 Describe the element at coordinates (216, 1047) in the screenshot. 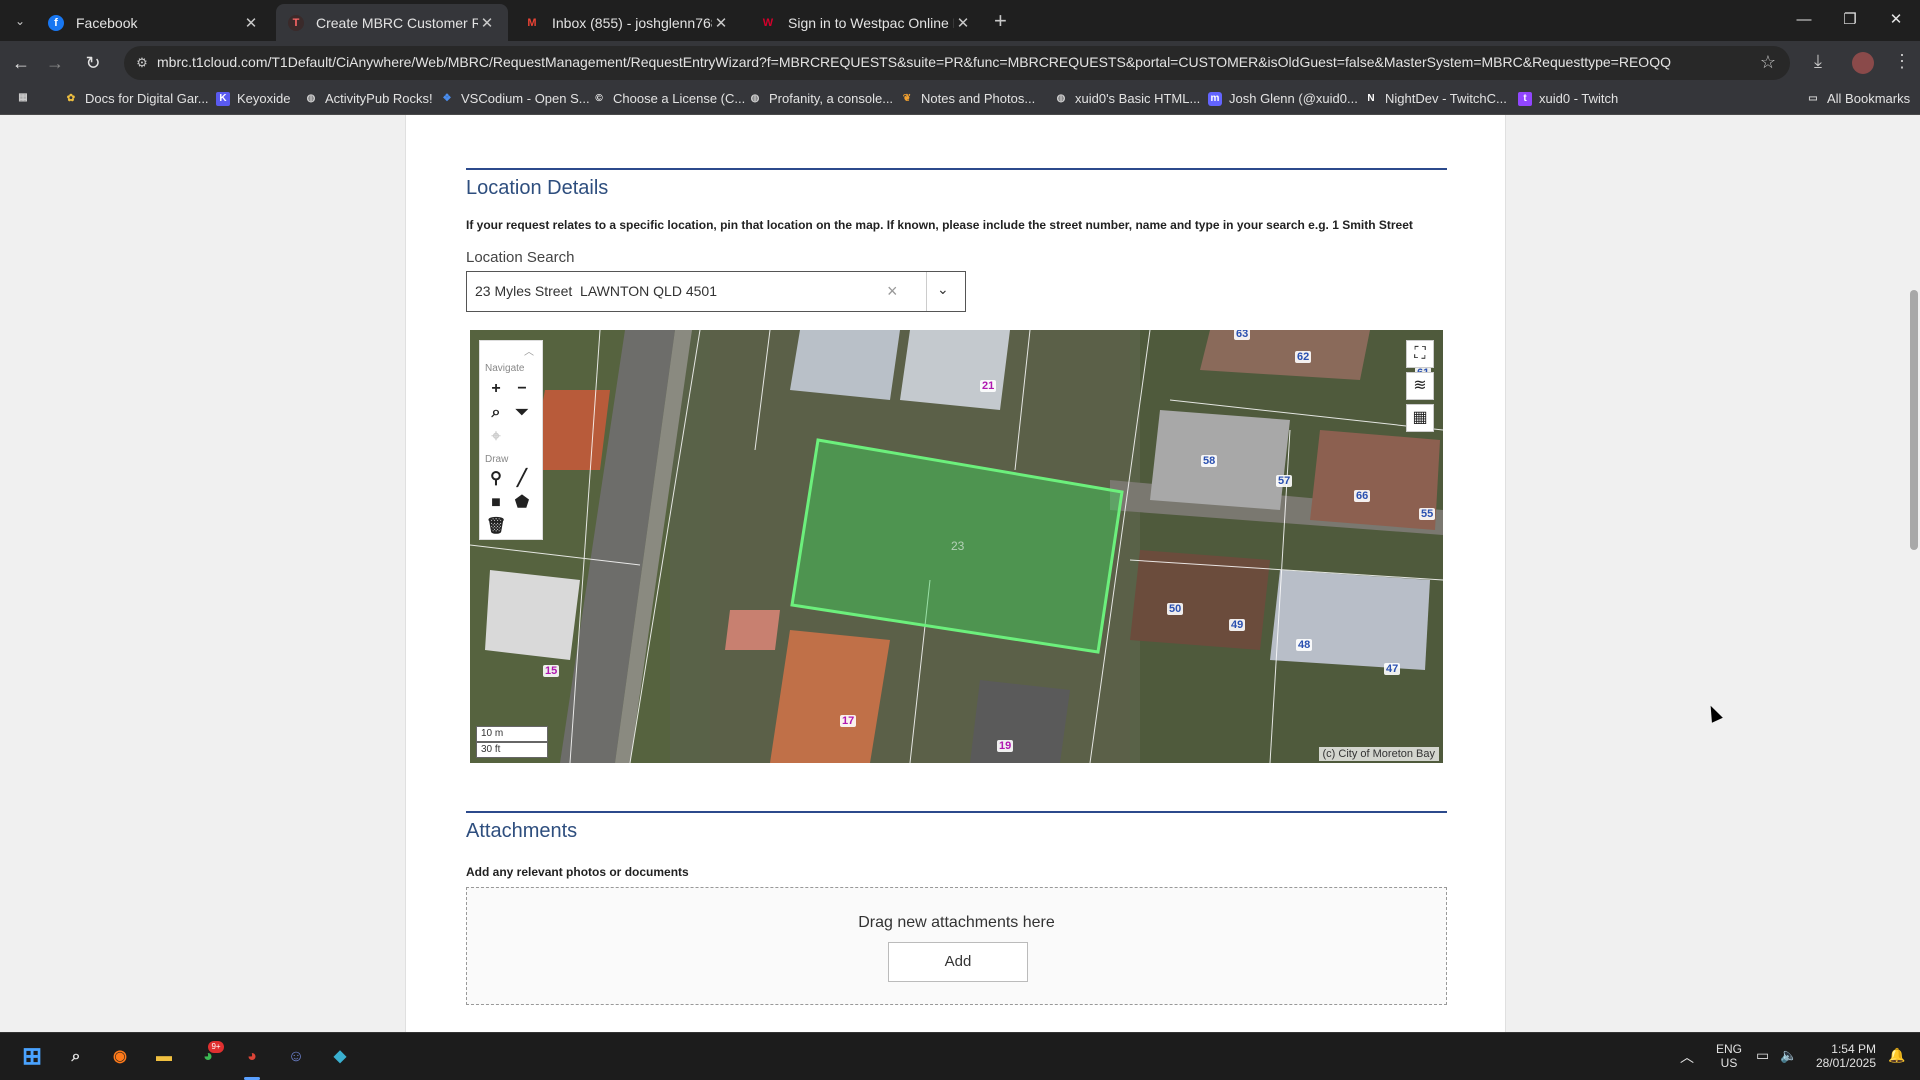

I see `notification-badge: 9+` at that location.